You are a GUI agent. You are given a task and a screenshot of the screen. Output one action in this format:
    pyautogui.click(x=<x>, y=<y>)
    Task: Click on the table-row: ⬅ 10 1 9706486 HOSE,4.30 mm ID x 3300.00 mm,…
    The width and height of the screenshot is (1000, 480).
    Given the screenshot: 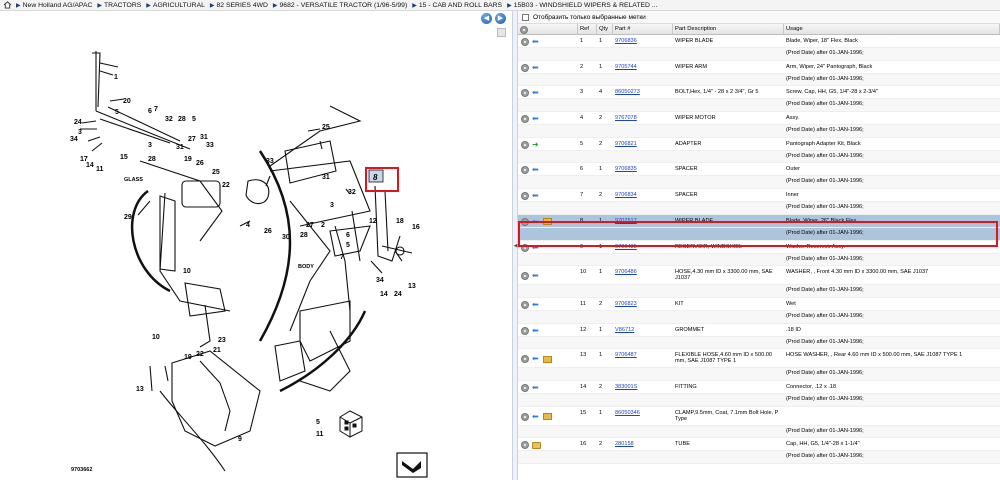 What is the action you would take?
    pyautogui.click(x=759, y=276)
    